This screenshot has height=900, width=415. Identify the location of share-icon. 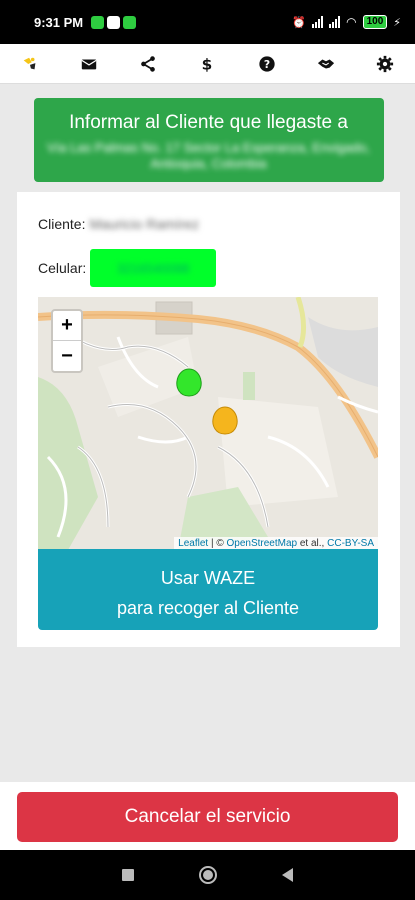
(148, 64).